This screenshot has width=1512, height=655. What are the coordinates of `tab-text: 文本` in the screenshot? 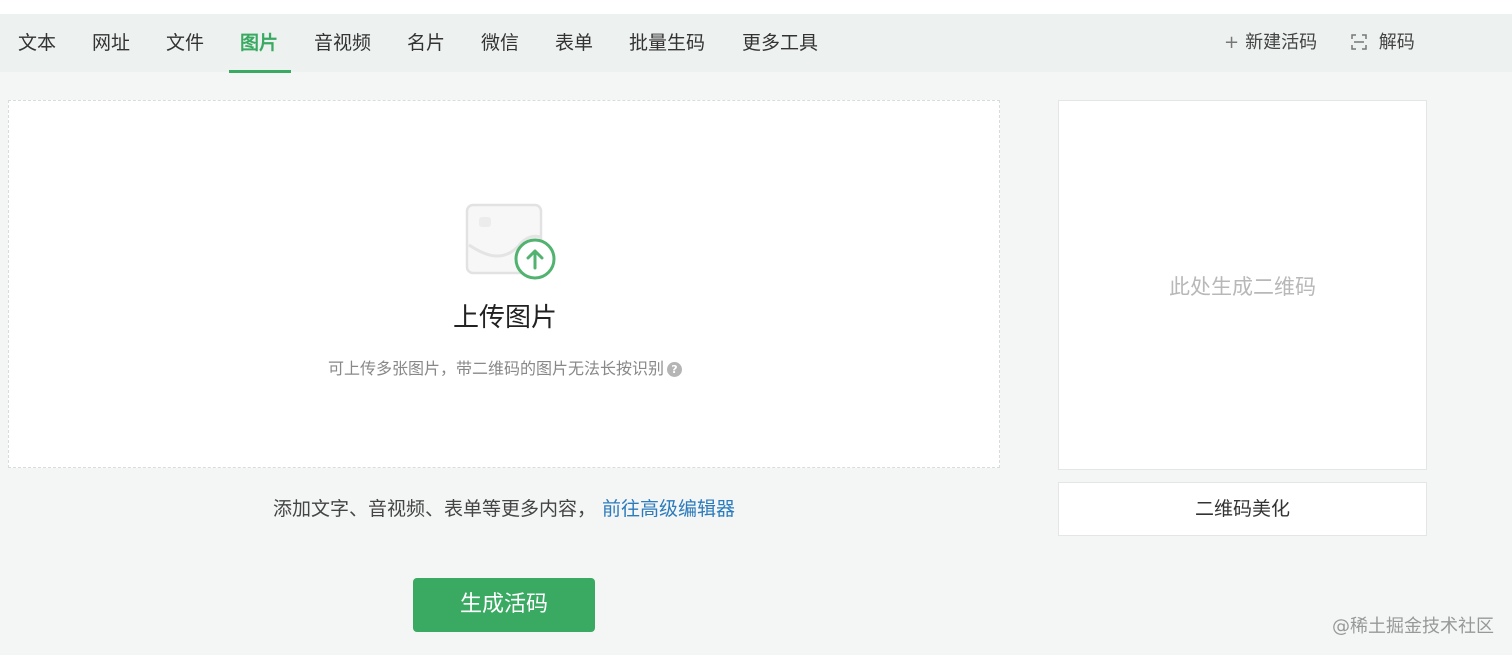 It's located at (37, 43).